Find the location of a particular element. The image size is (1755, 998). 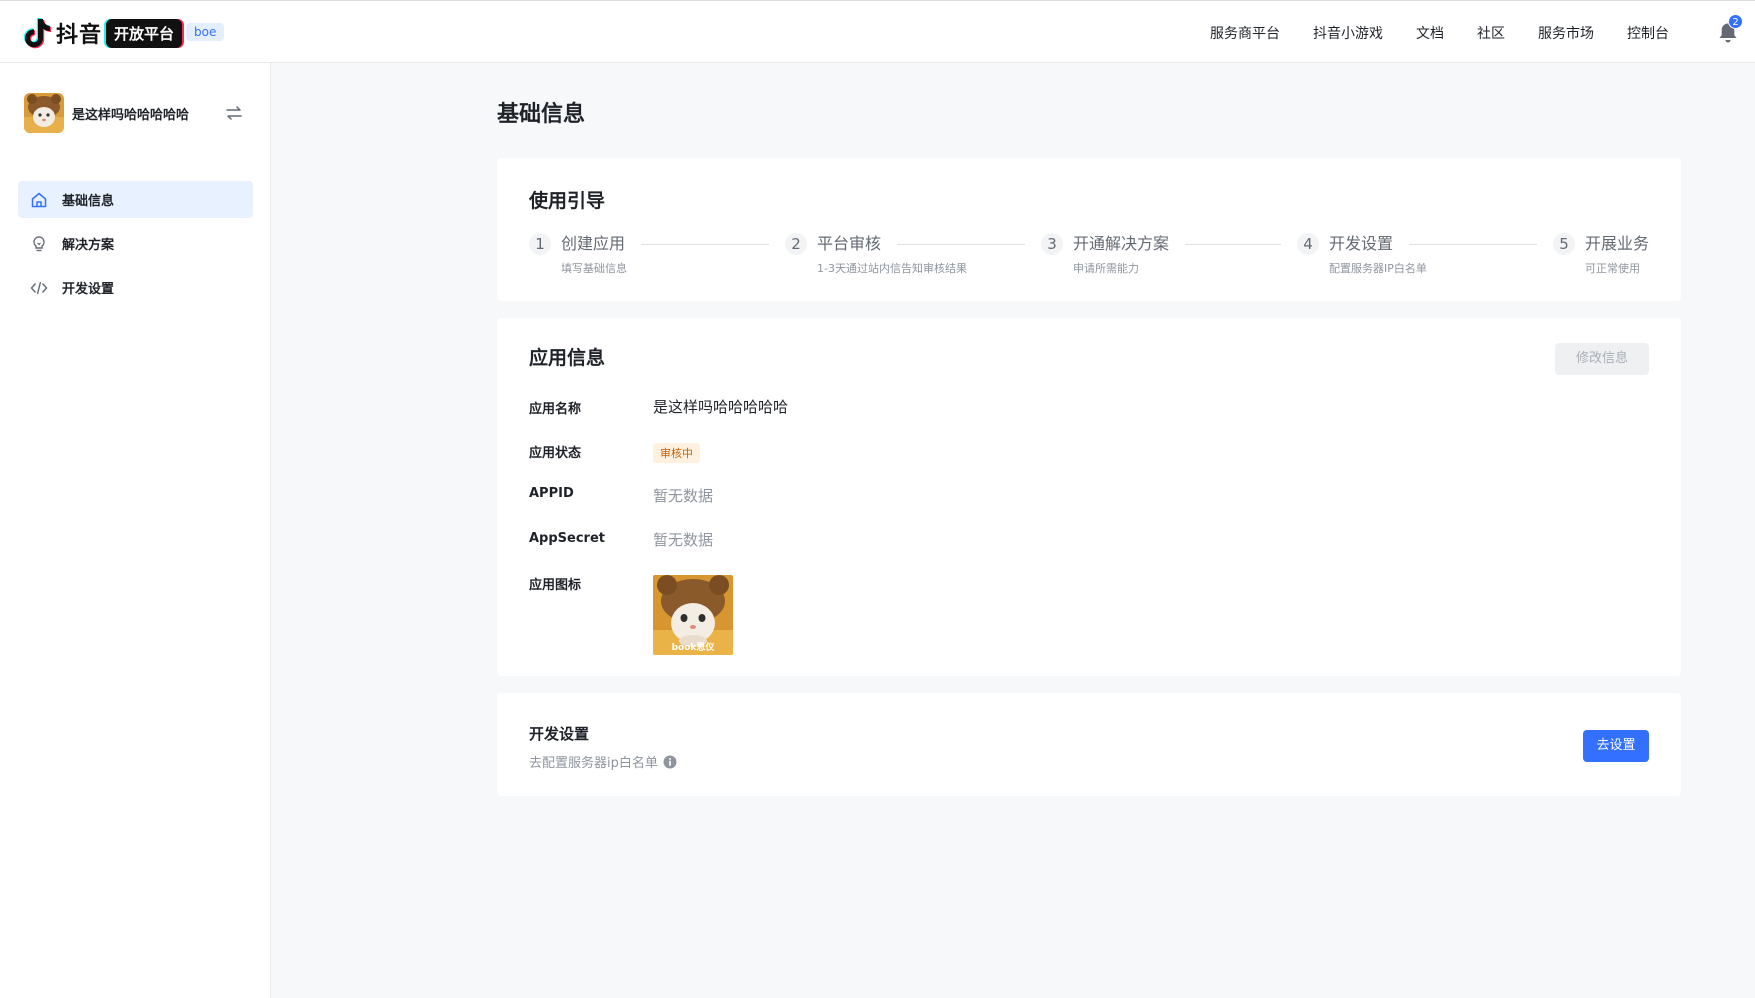

info-icon is located at coordinates (670, 762).